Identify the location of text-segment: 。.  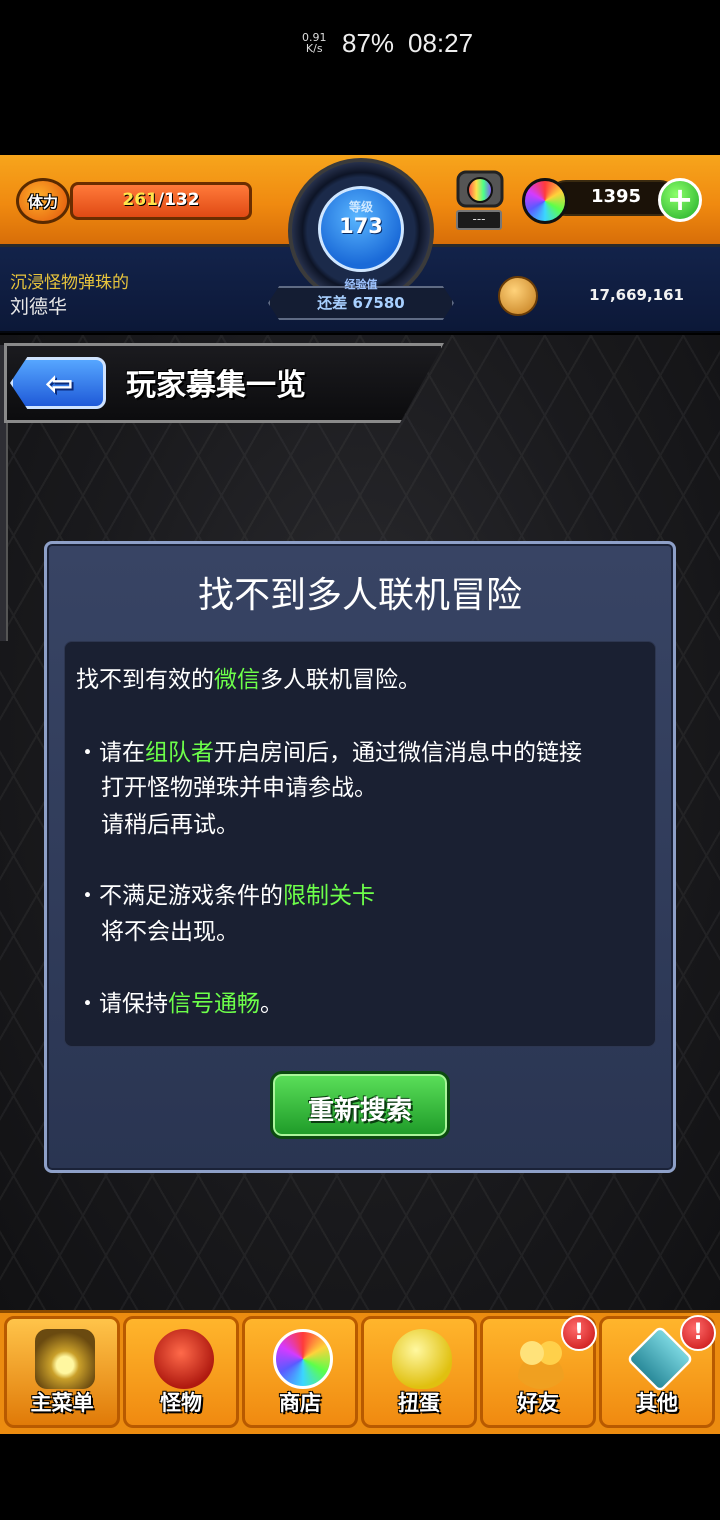
(271, 1004).